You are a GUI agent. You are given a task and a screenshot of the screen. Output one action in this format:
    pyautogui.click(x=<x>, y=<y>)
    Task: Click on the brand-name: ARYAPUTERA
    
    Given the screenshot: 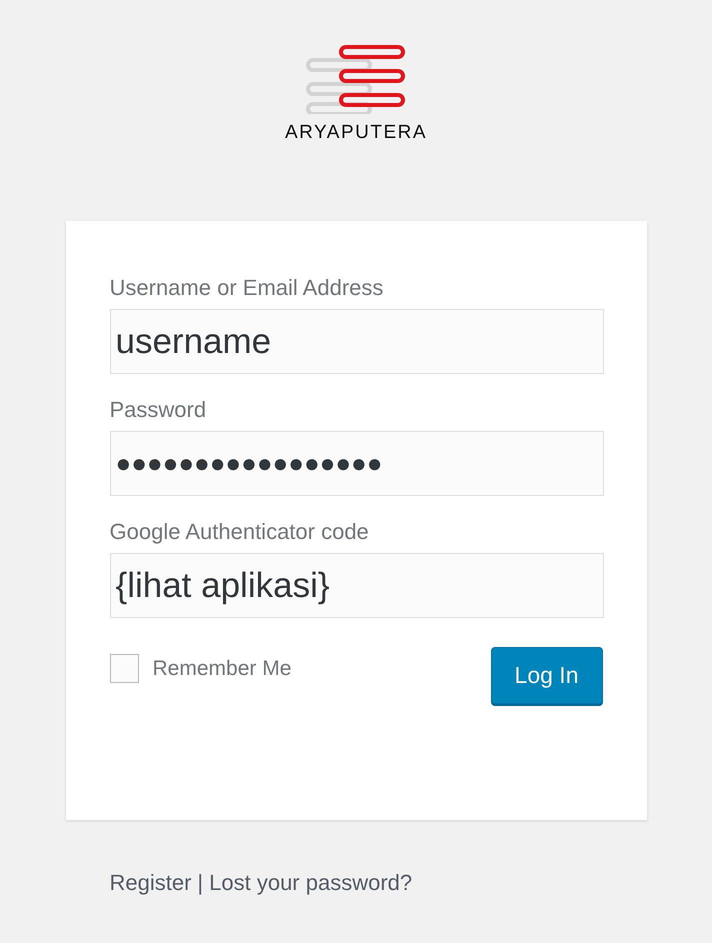 What is the action you would take?
    pyautogui.click(x=356, y=133)
    